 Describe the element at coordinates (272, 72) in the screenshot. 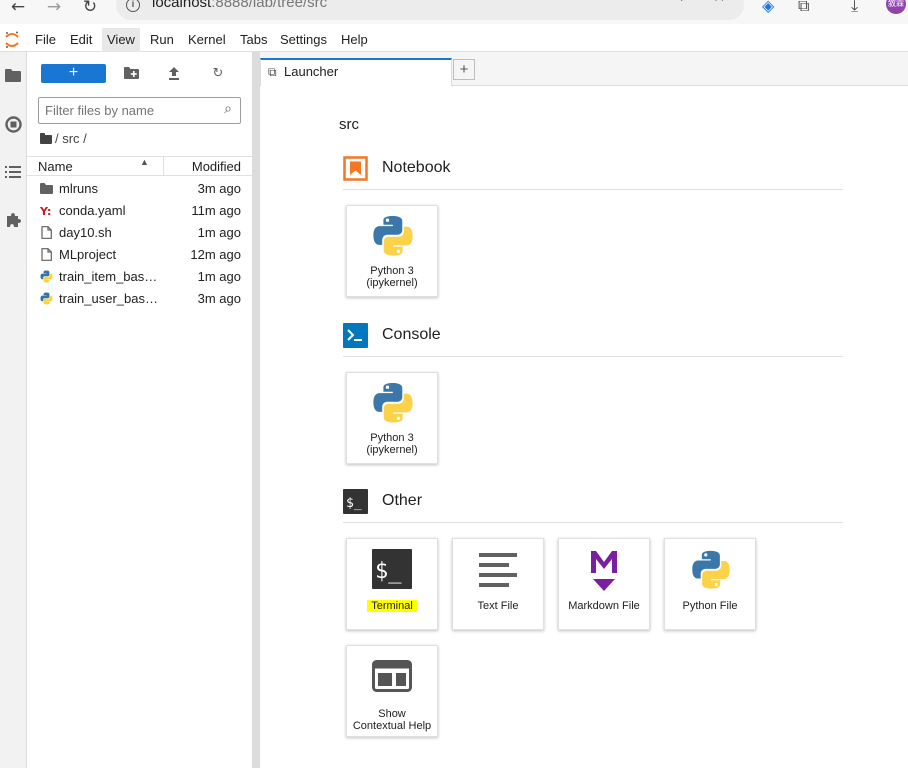

I see `launcher-icon: ⧉` at that location.